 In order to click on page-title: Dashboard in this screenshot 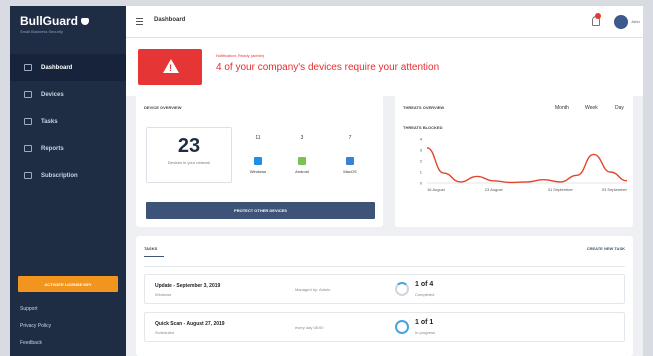, I will do `click(170, 20)`.